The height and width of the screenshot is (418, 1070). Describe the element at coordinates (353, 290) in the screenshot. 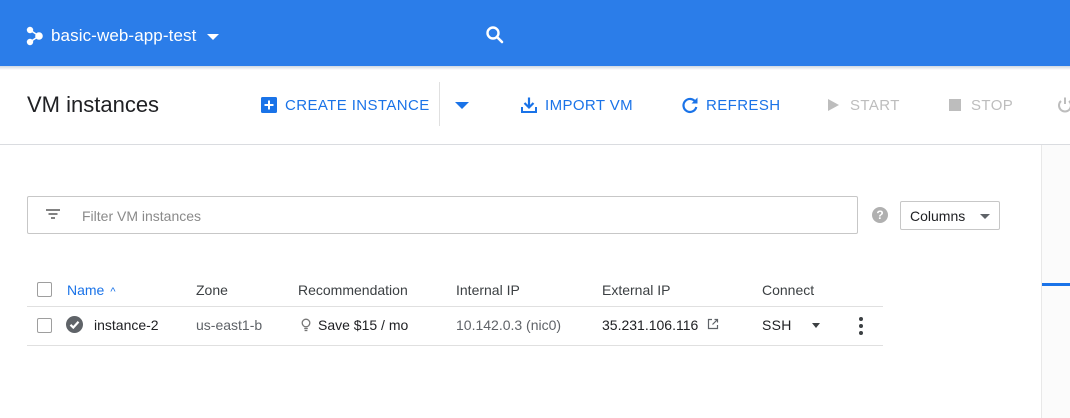

I see `column-header-recommendation: Recommendation` at that location.